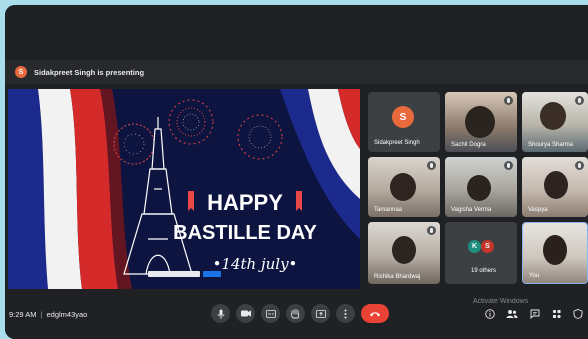 The image size is (588, 339). Describe the element at coordinates (484, 271) in the screenshot. I see `others-count: 19 others` at that location.